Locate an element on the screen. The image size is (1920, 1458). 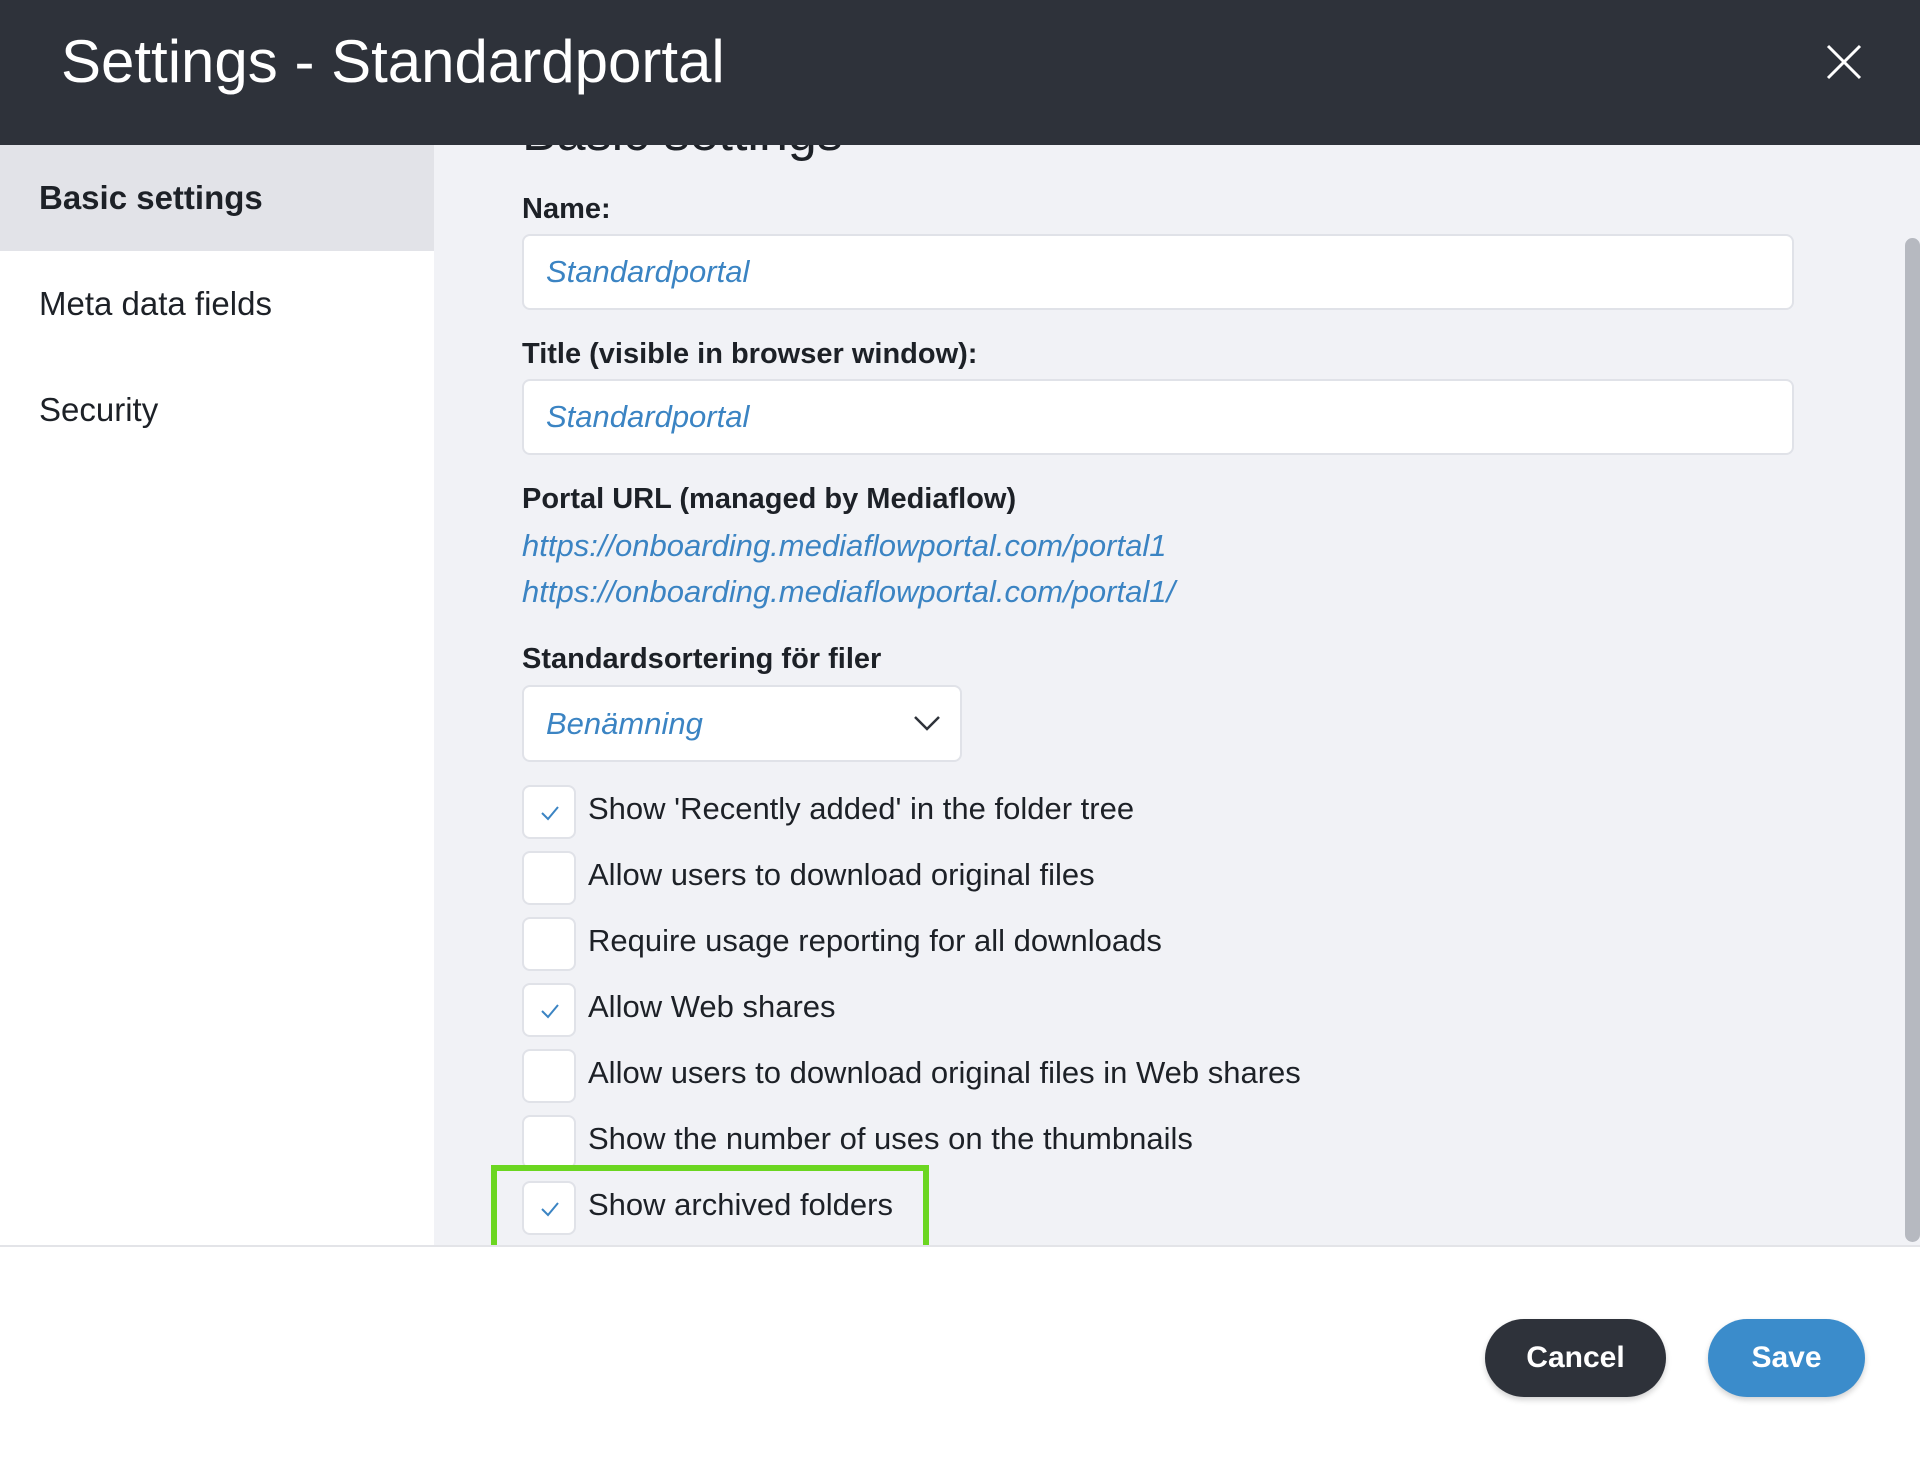
checkbox-label: Allow Web shares is located at coordinates (712, 1006).